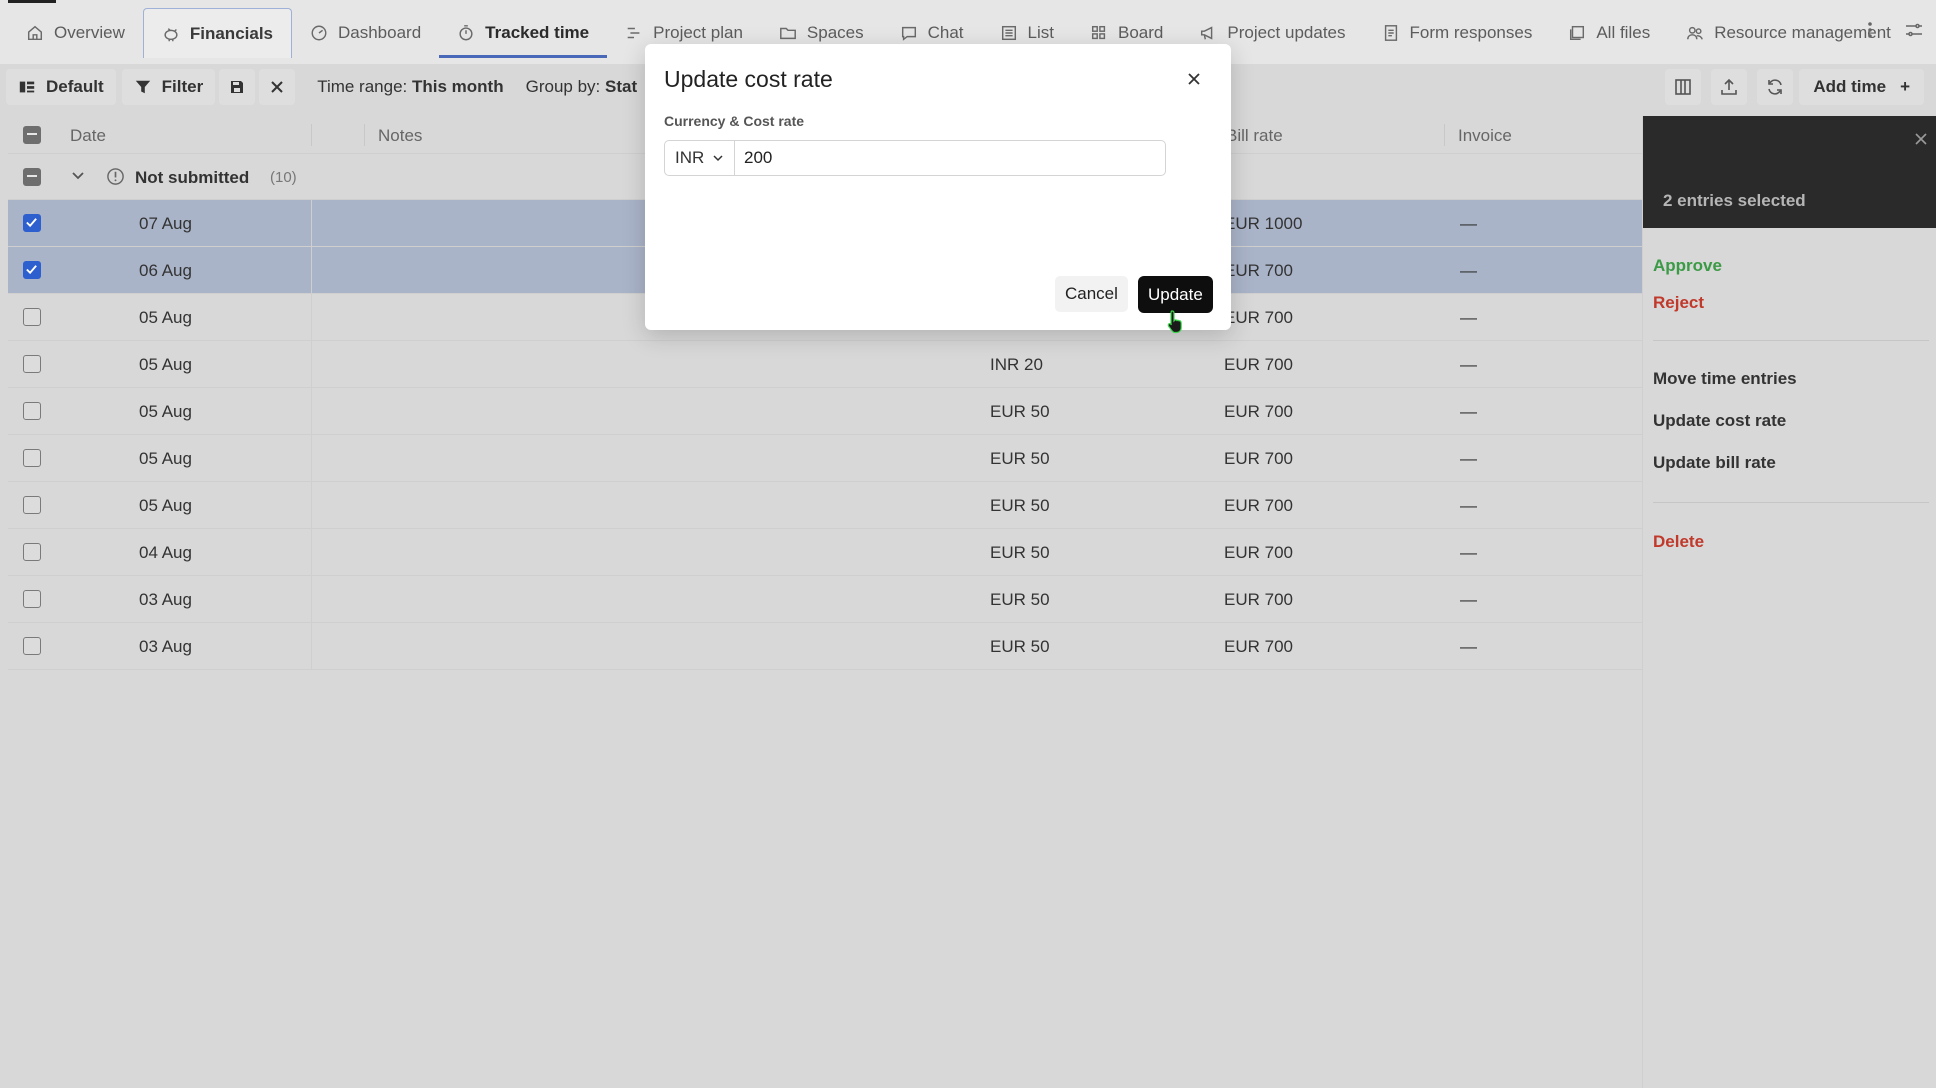  What do you see at coordinates (1725, 379) in the screenshot?
I see `move-time-entries-action: Move time entries` at bounding box center [1725, 379].